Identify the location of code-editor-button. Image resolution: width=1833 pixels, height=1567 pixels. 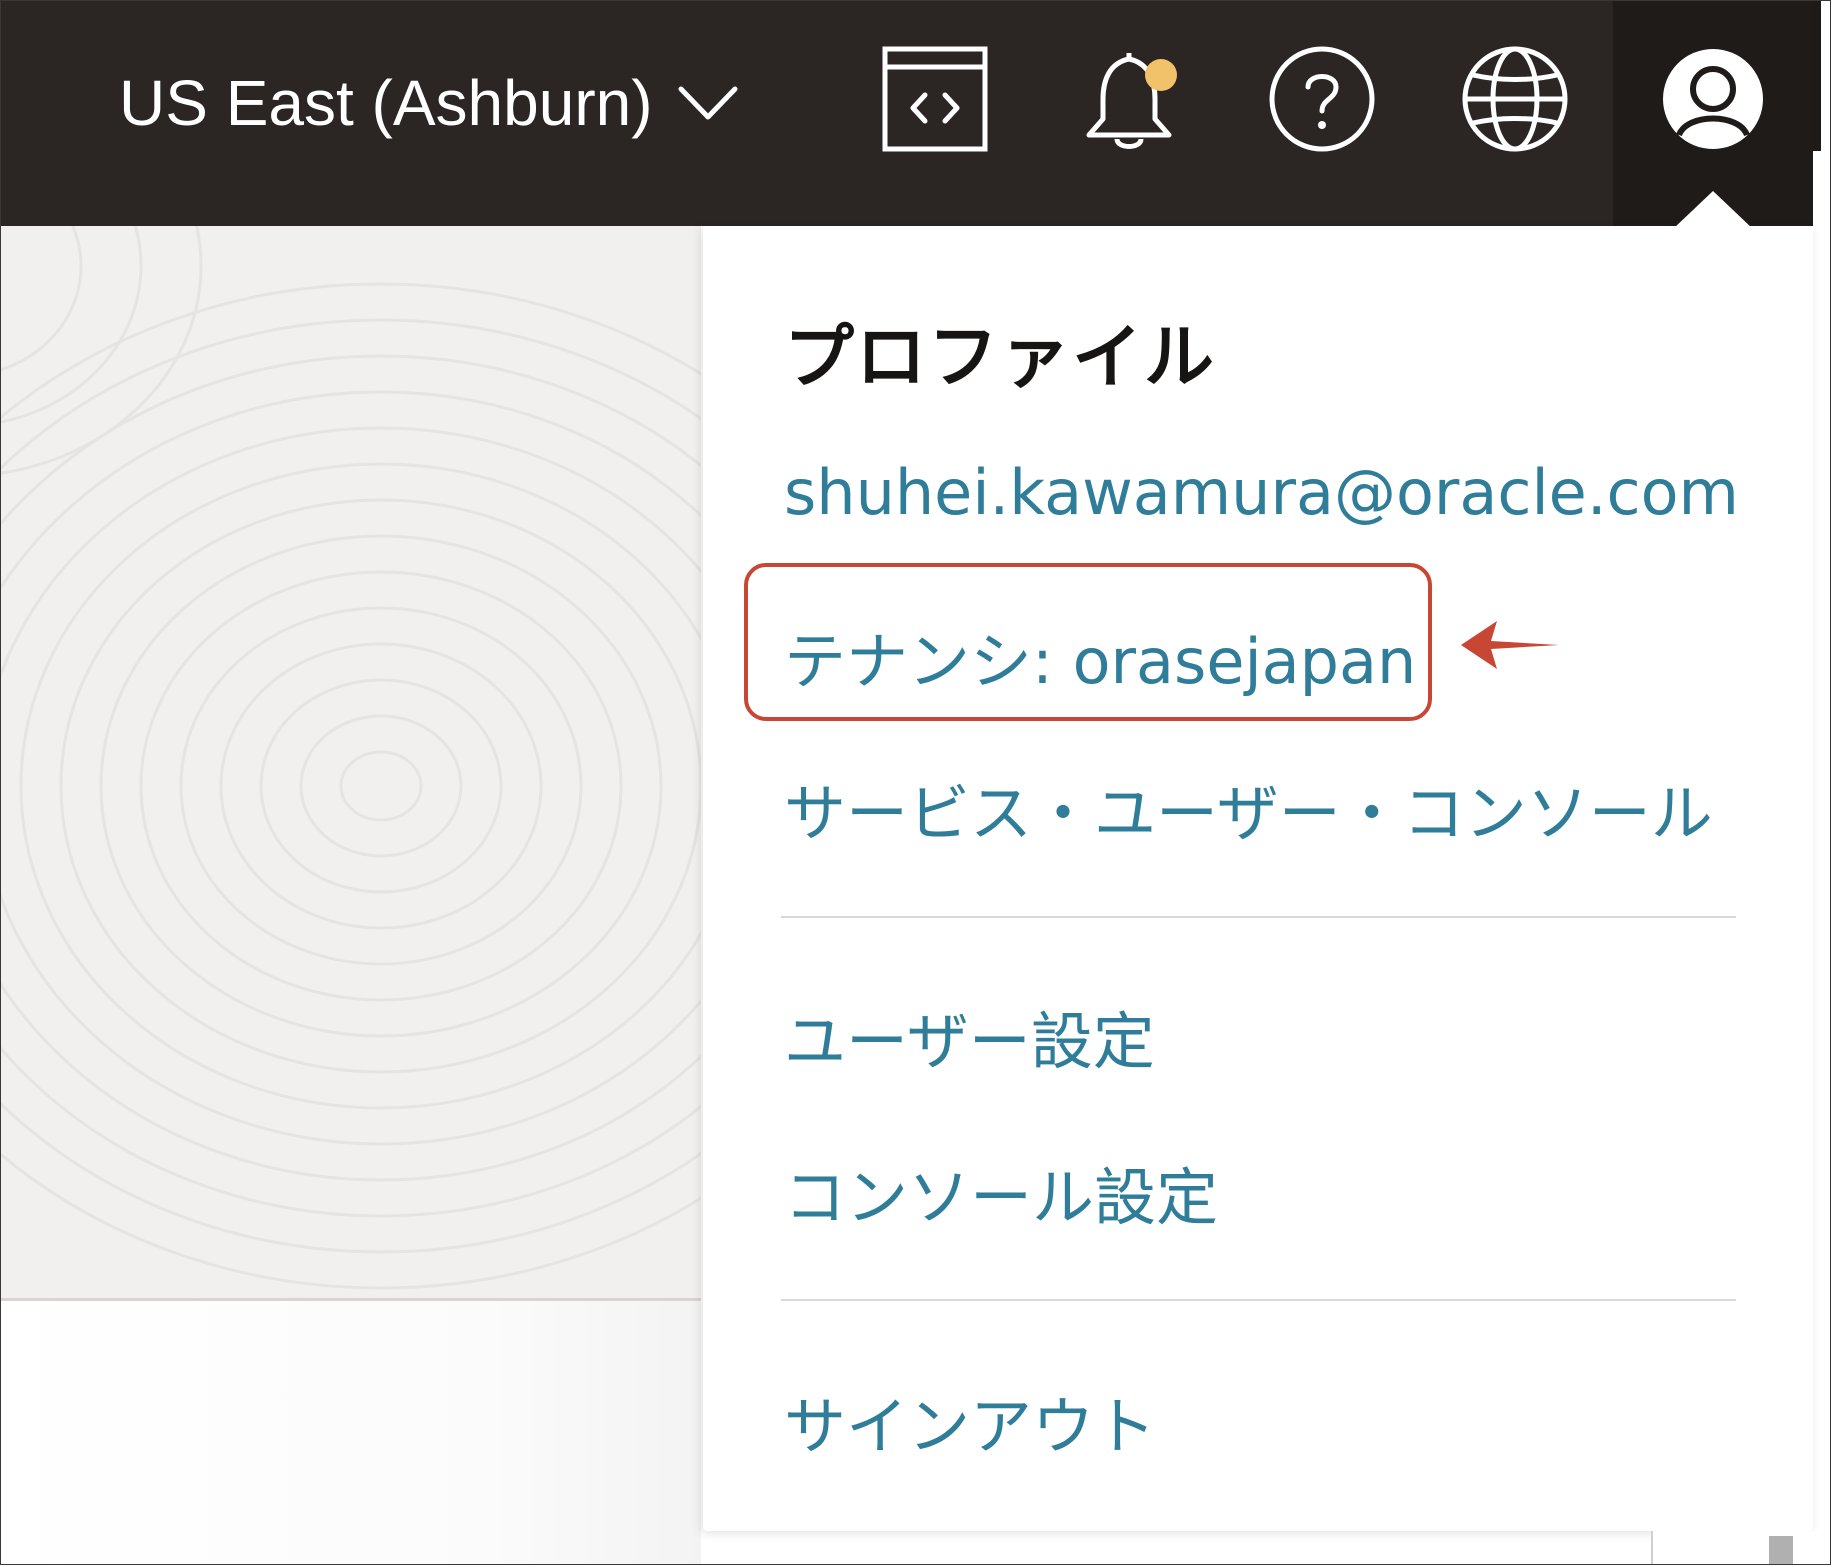
(935, 99).